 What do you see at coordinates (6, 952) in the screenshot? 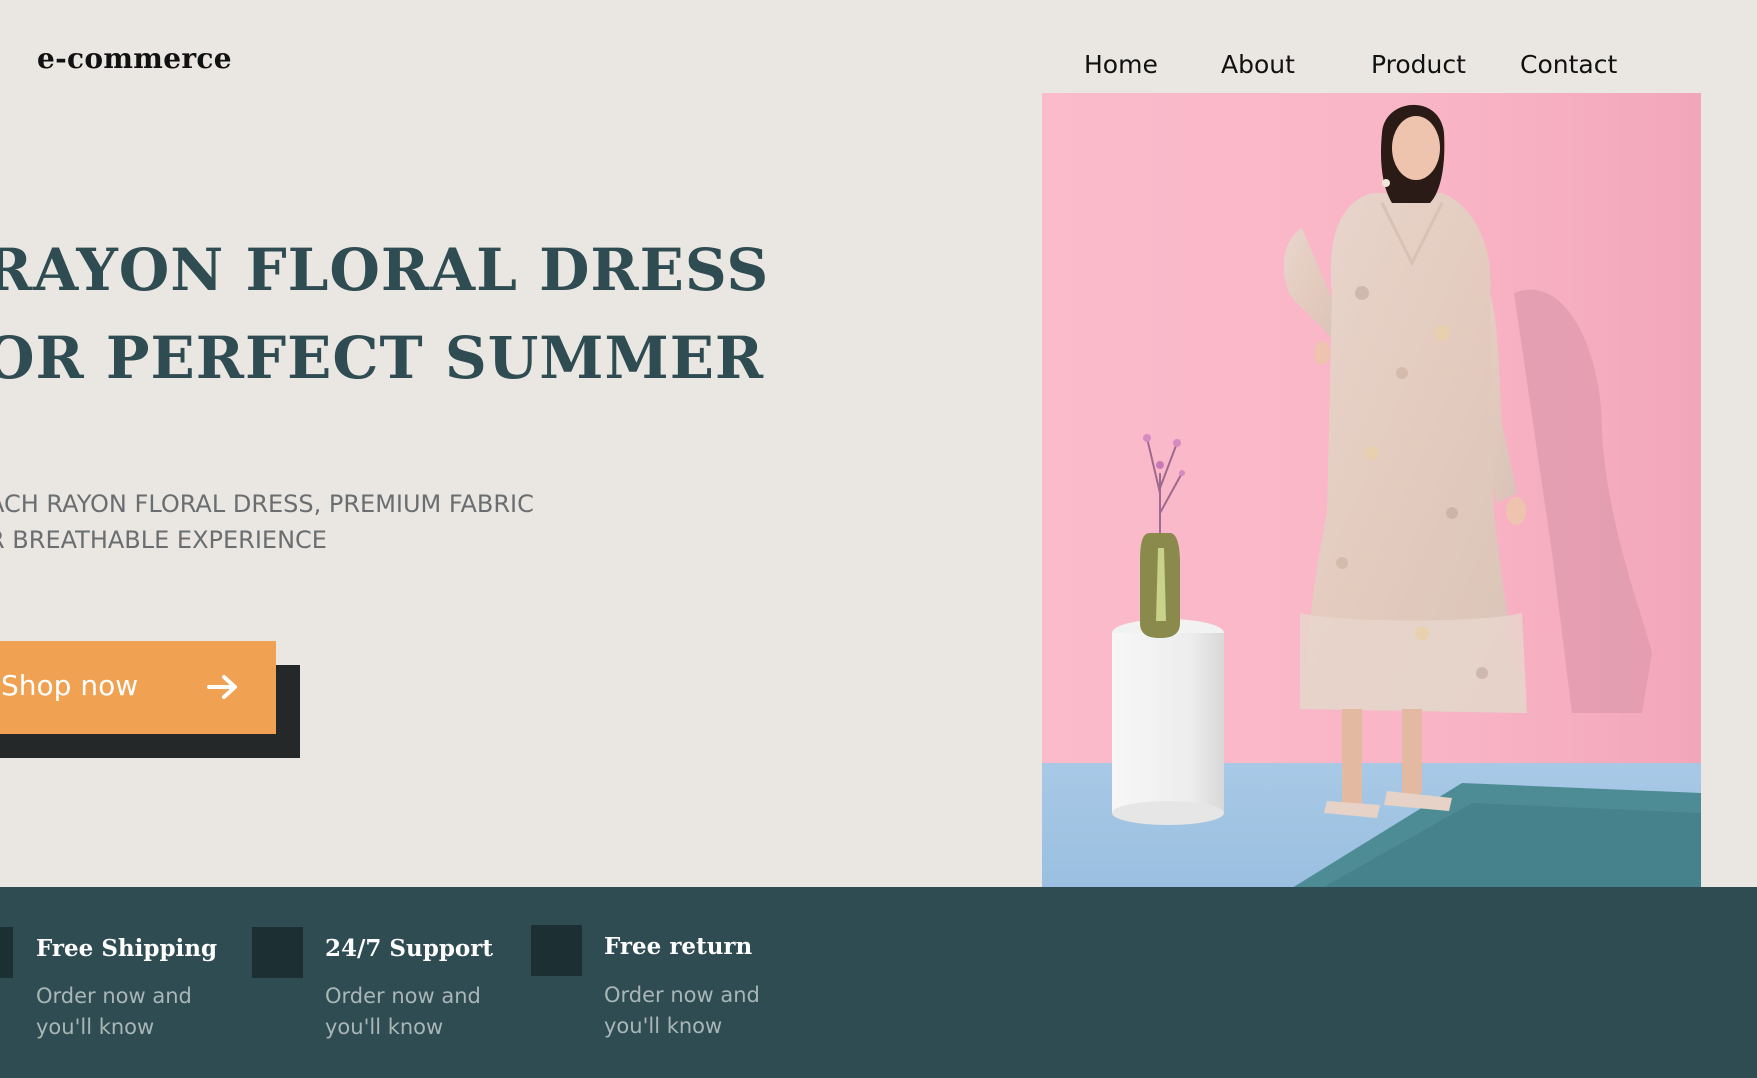
I see `shipping-icon` at bounding box center [6, 952].